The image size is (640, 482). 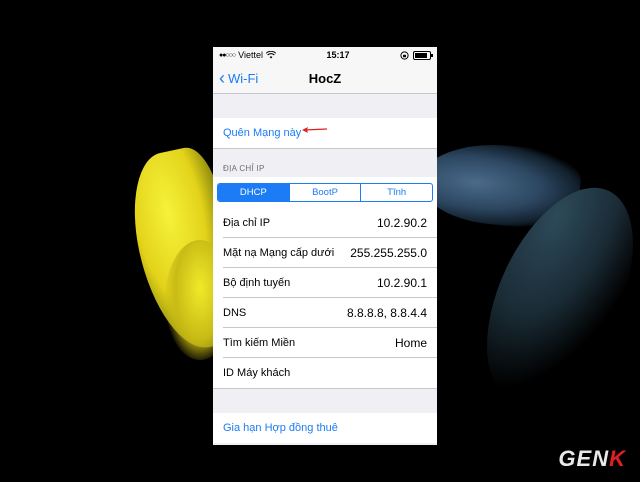 What do you see at coordinates (325, 55) in the screenshot?
I see `status-bar: ●●○○○ Viettel 15:17` at bounding box center [325, 55].